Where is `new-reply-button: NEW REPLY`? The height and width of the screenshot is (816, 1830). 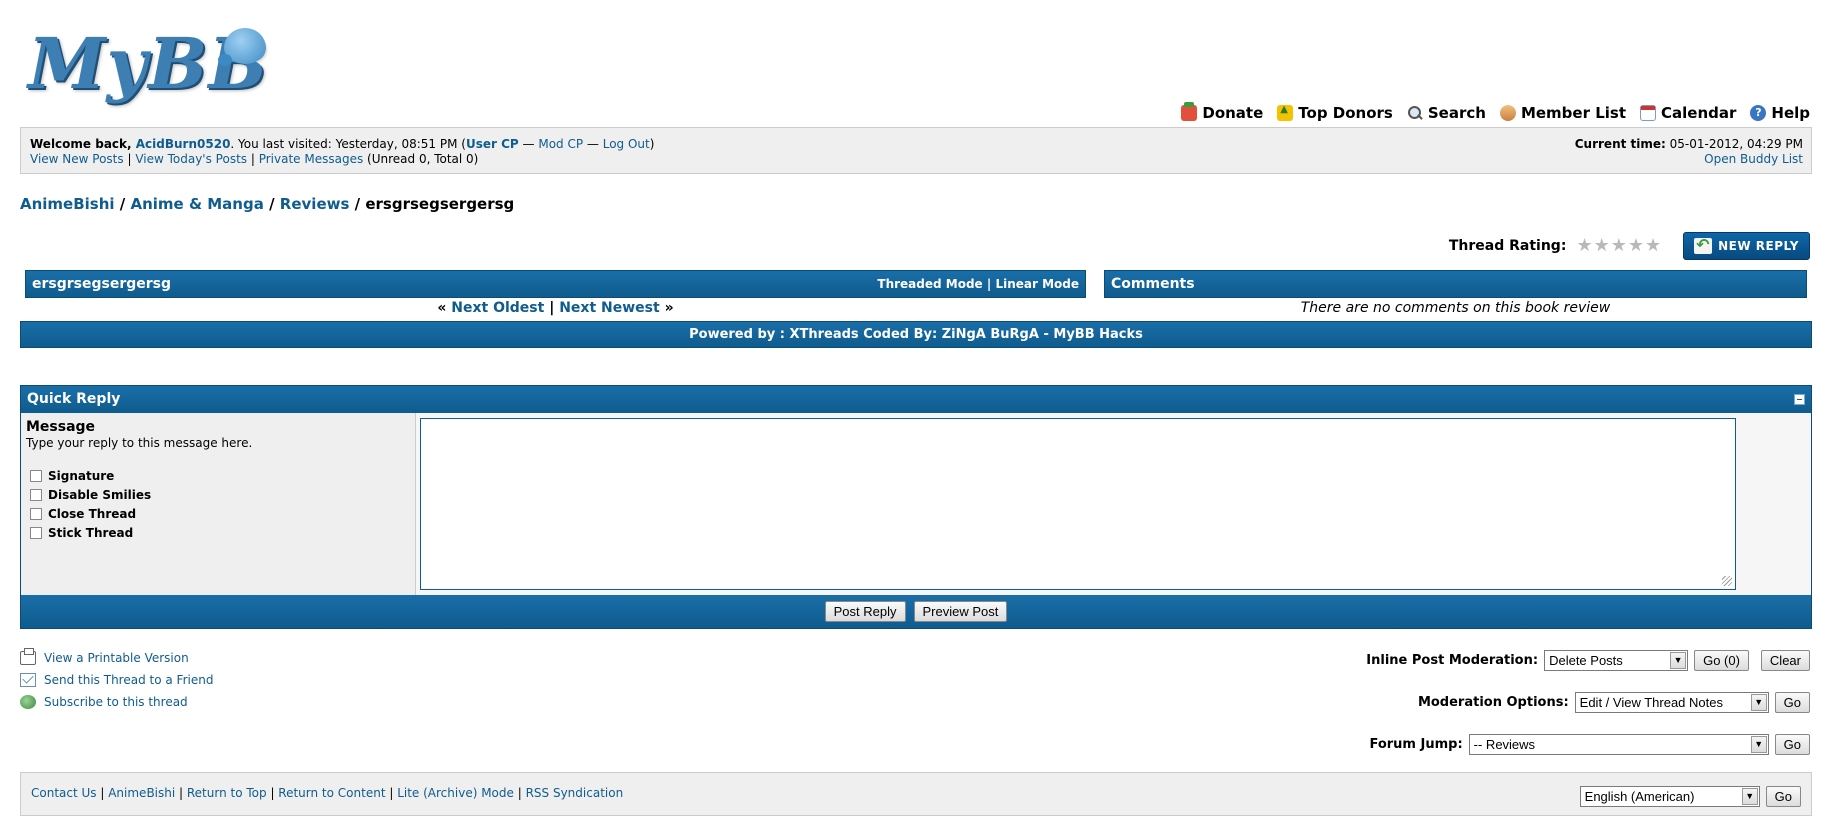 new-reply-button: NEW REPLY is located at coordinates (1746, 246).